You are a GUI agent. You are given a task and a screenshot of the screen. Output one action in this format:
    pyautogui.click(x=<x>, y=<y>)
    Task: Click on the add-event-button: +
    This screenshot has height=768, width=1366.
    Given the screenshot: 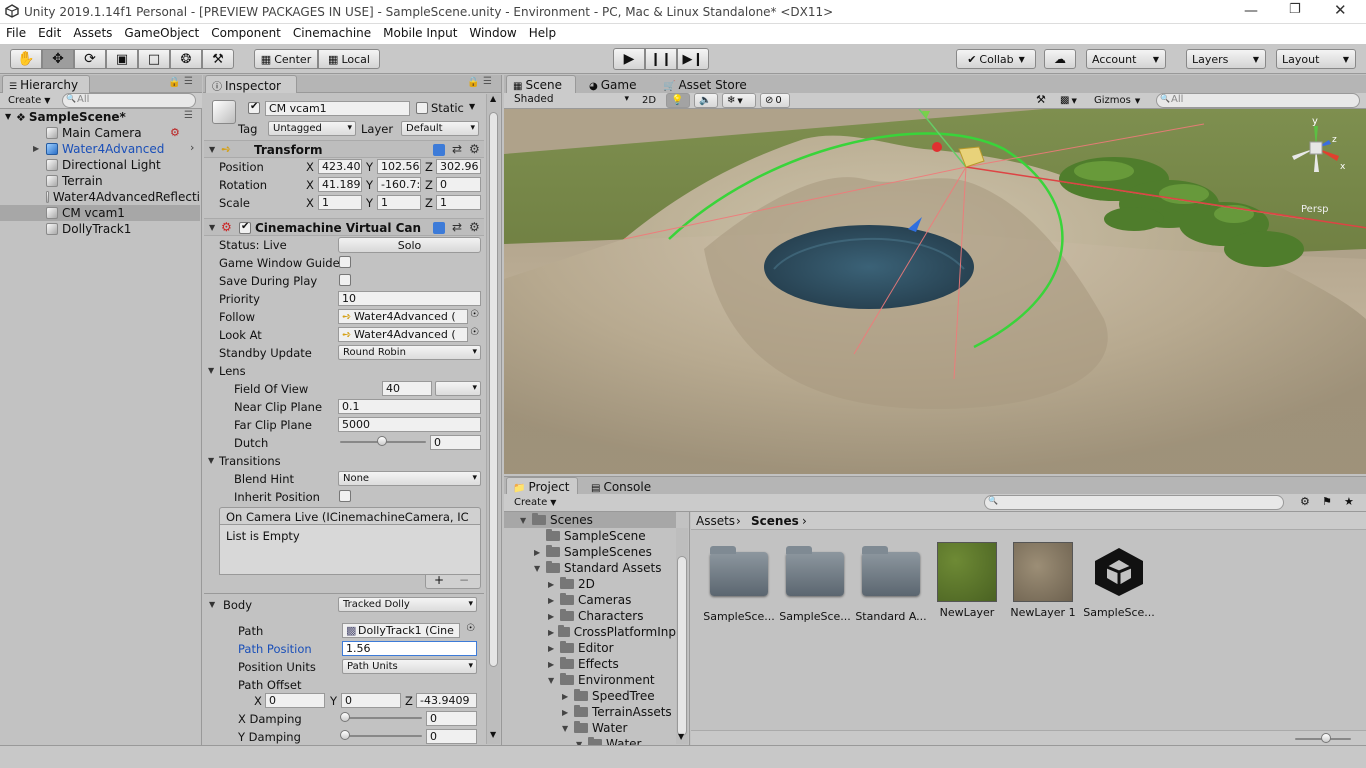 What is the action you would take?
    pyautogui.click(x=439, y=580)
    